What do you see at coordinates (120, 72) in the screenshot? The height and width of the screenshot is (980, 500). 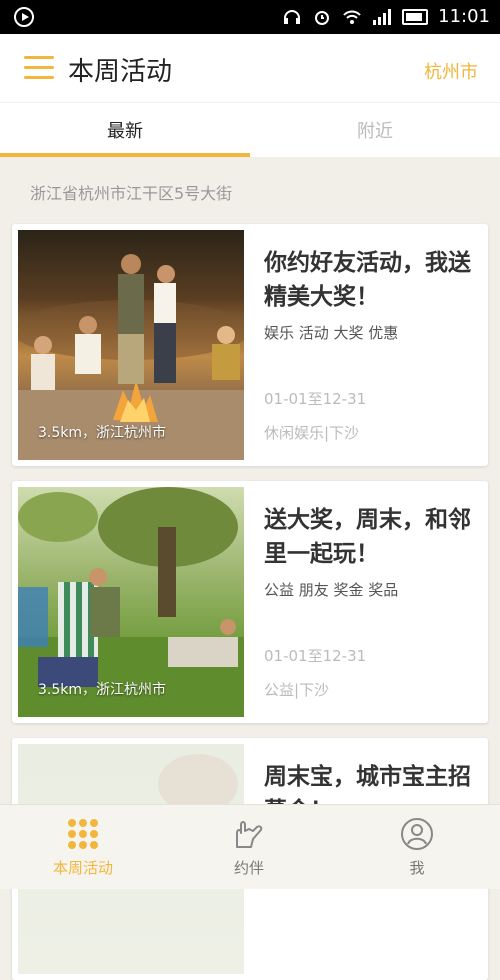 I see `page-title: 本周活动` at bounding box center [120, 72].